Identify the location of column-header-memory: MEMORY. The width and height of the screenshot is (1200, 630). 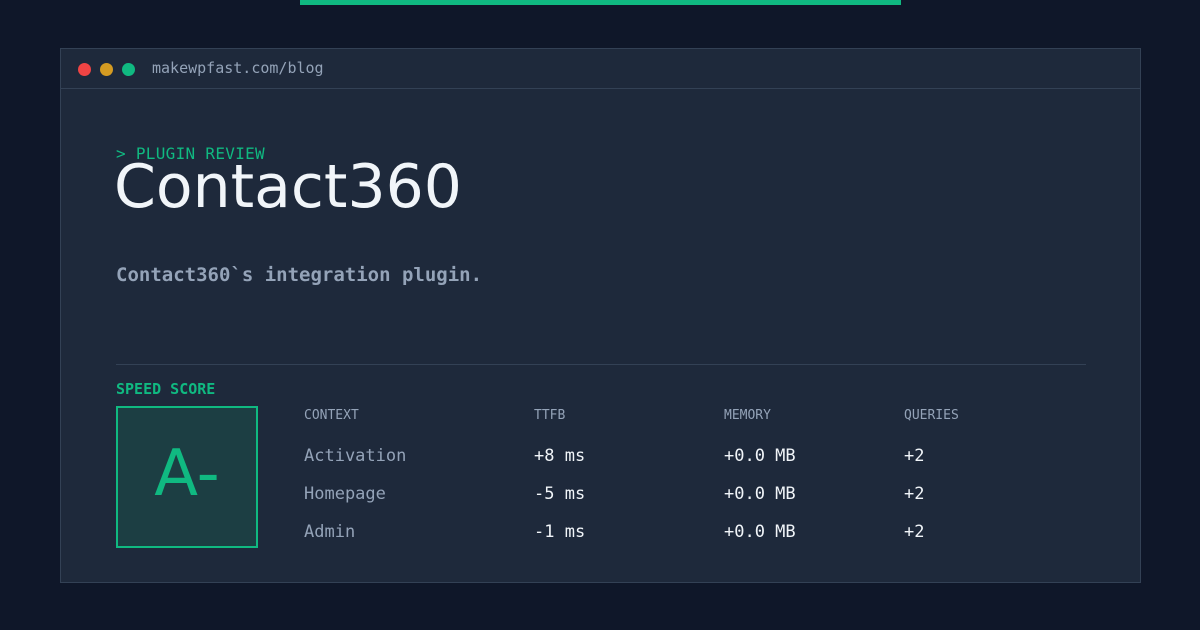
(747, 415).